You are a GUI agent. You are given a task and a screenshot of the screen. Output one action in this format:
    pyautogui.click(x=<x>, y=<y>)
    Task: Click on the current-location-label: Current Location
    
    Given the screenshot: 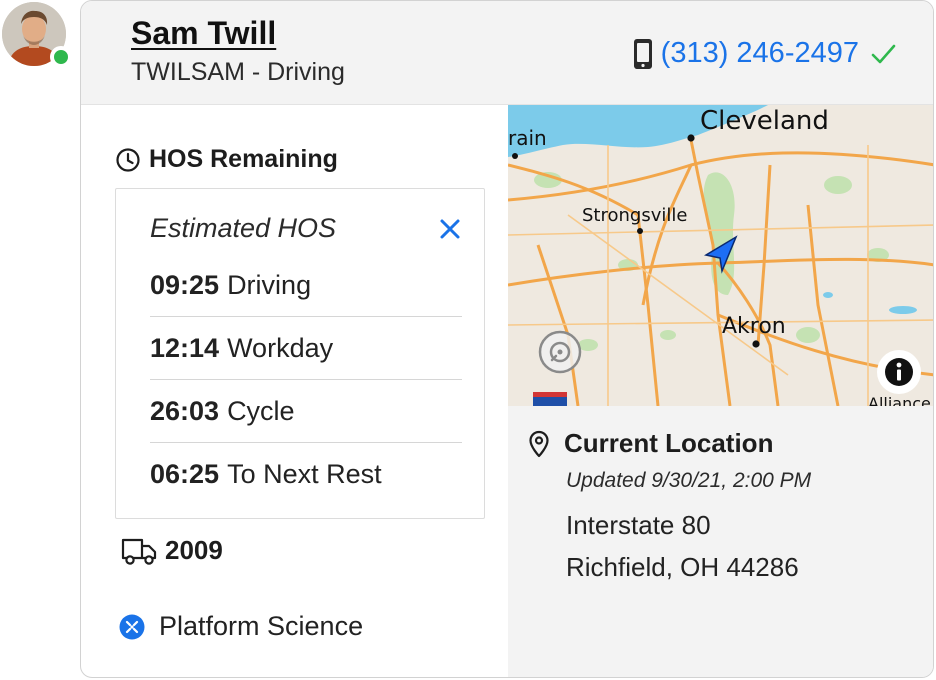 What is the action you would take?
    pyautogui.click(x=669, y=443)
    